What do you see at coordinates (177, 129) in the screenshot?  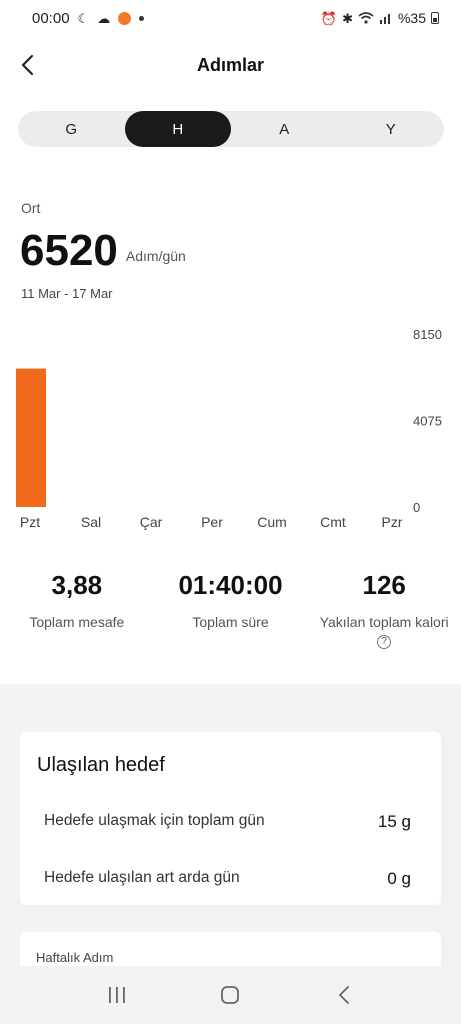 I see `tab-week: H` at bounding box center [177, 129].